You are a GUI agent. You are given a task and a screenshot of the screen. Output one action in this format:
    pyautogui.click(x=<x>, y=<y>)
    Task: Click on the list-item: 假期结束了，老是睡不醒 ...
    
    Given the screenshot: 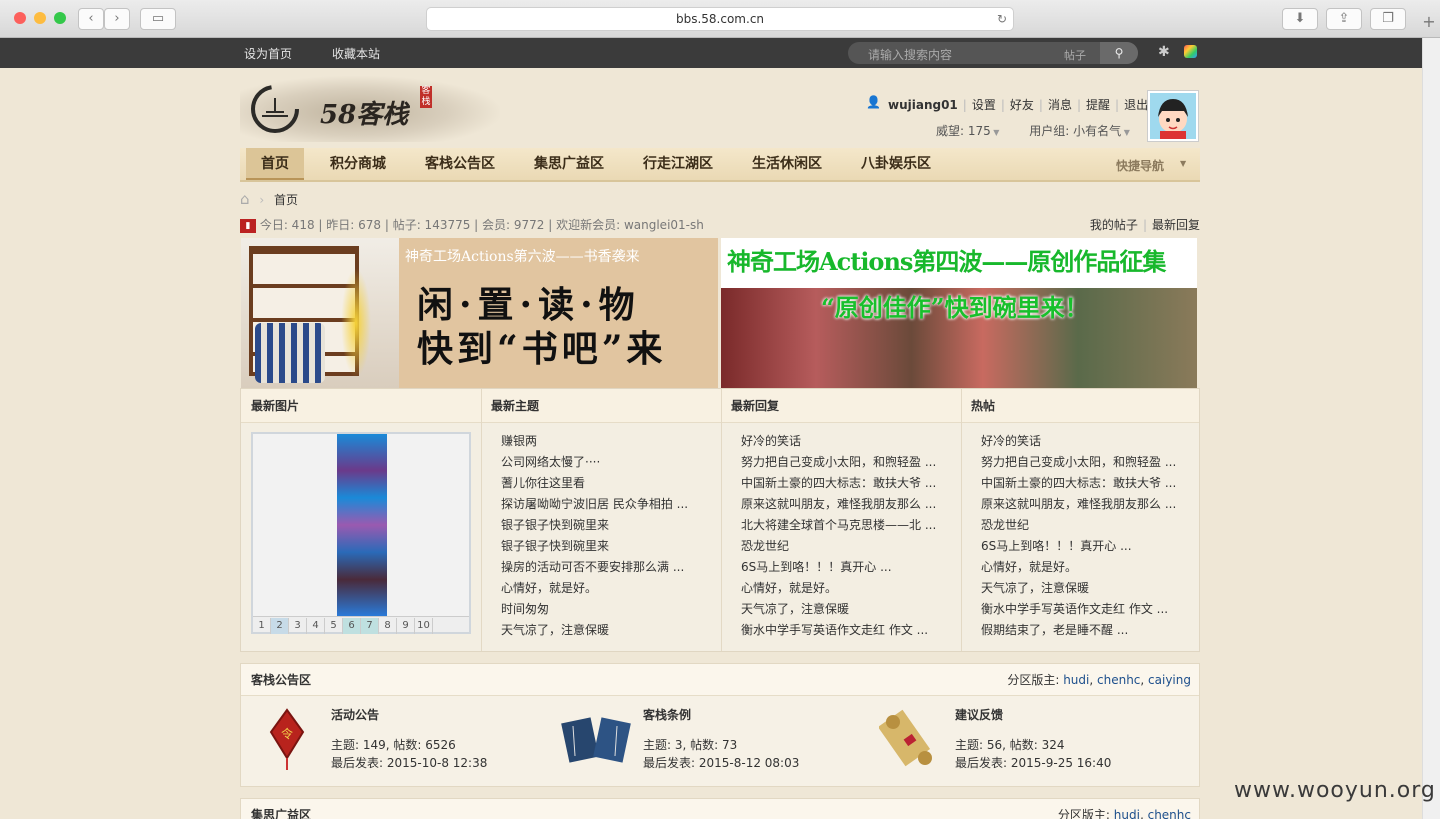 What is the action you would take?
    pyautogui.click(x=1078, y=630)
    